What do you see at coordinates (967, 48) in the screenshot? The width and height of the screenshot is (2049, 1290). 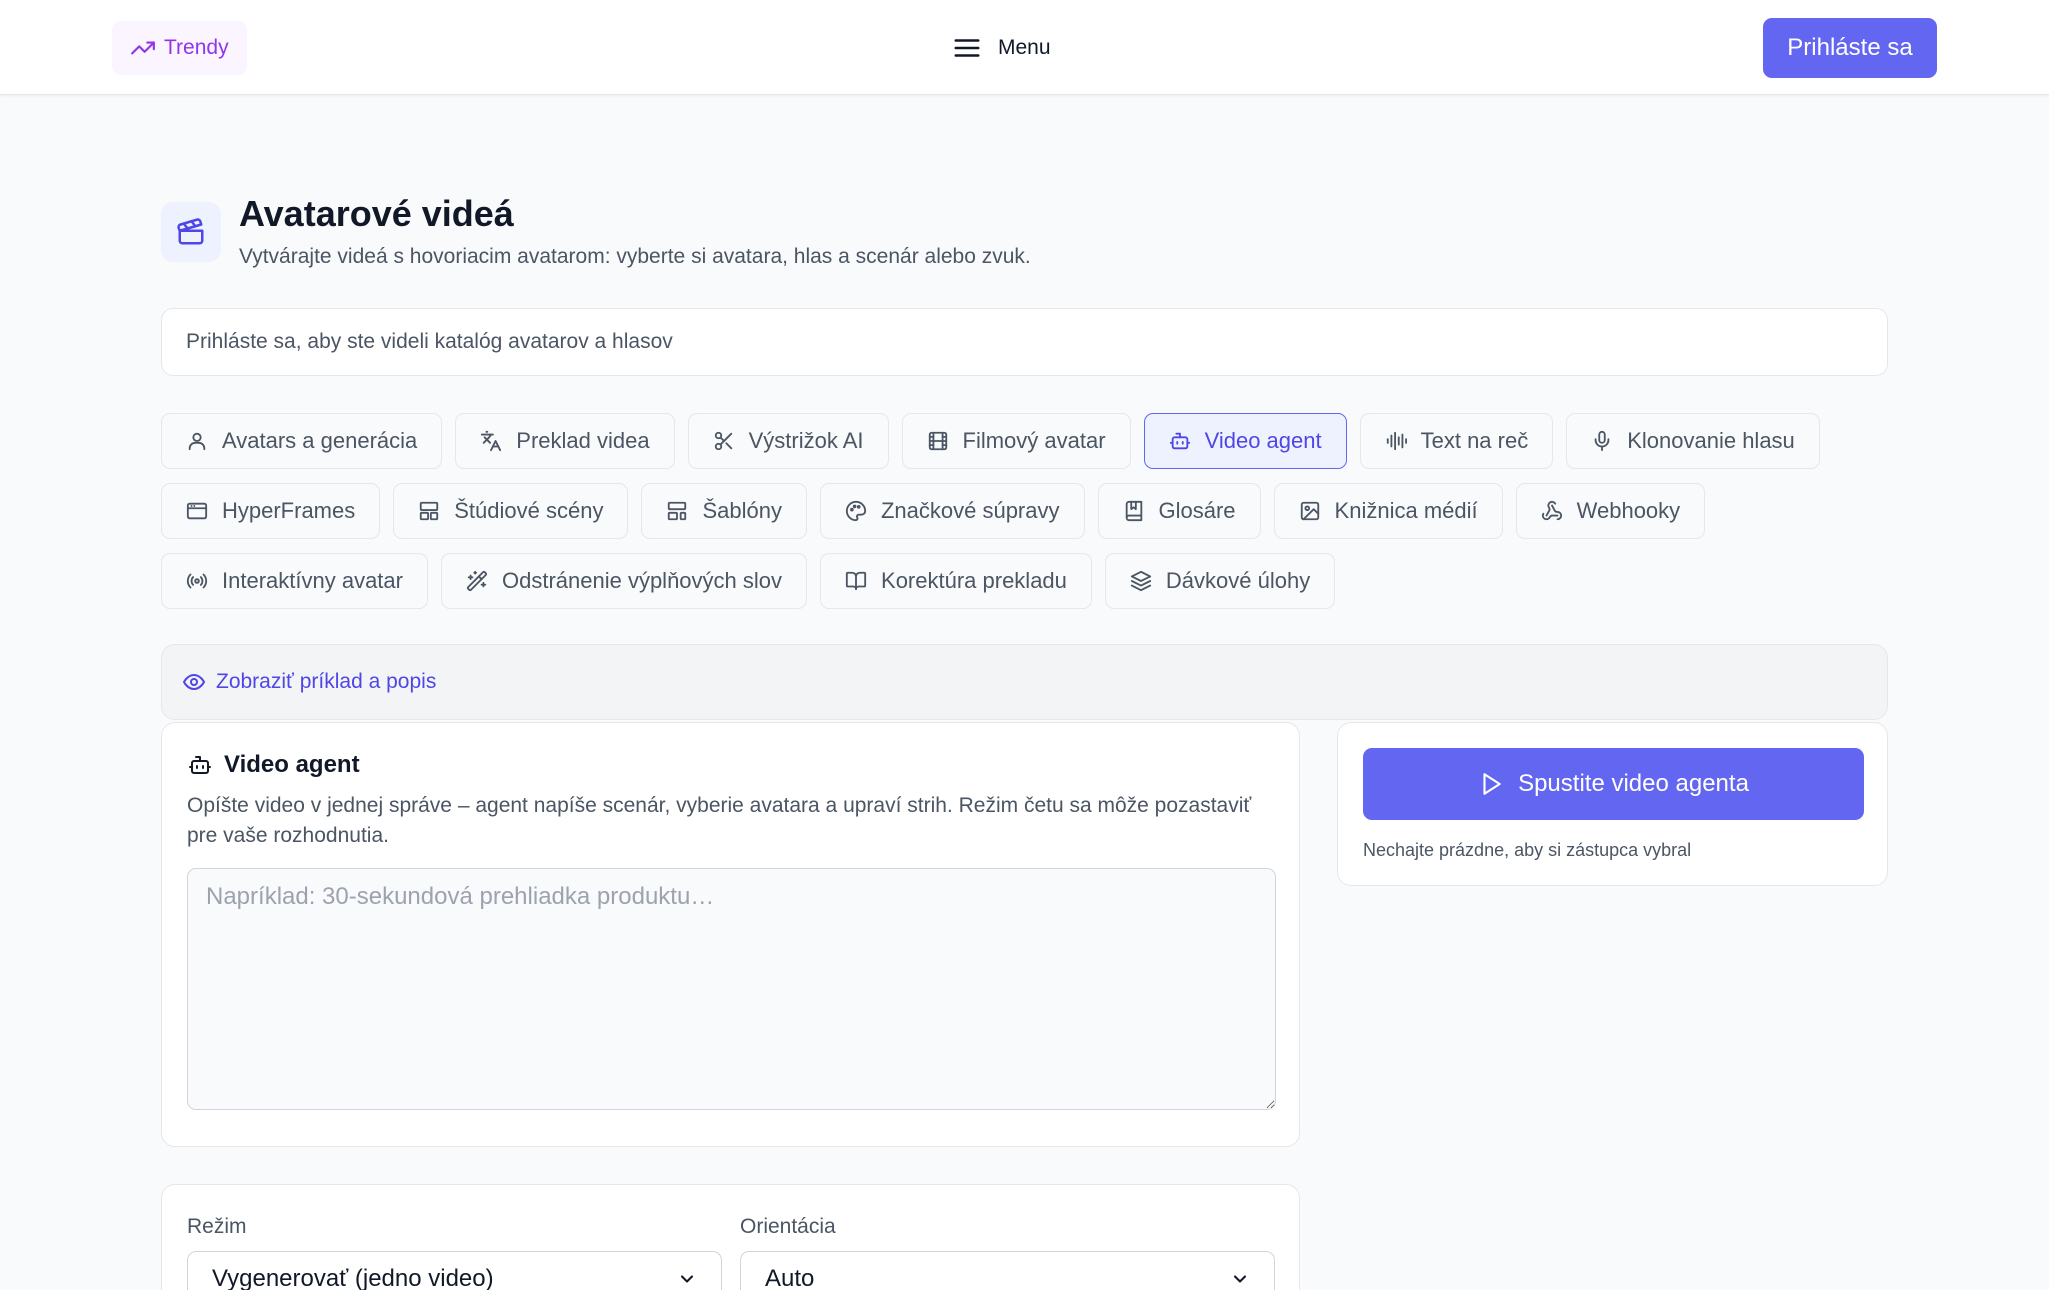 I see `hamburger-icon` at bounding box center [967, 48].